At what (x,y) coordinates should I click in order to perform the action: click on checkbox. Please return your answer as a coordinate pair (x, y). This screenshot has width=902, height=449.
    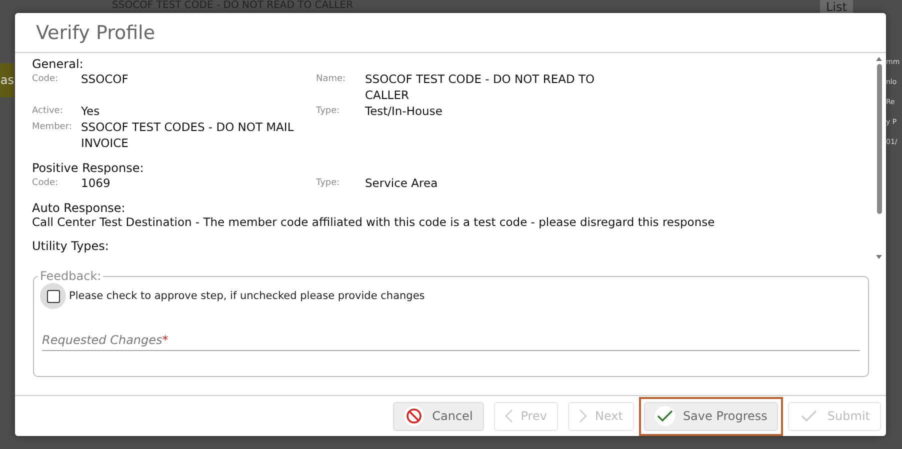
    Looking at the image, I should click on (53, 296).